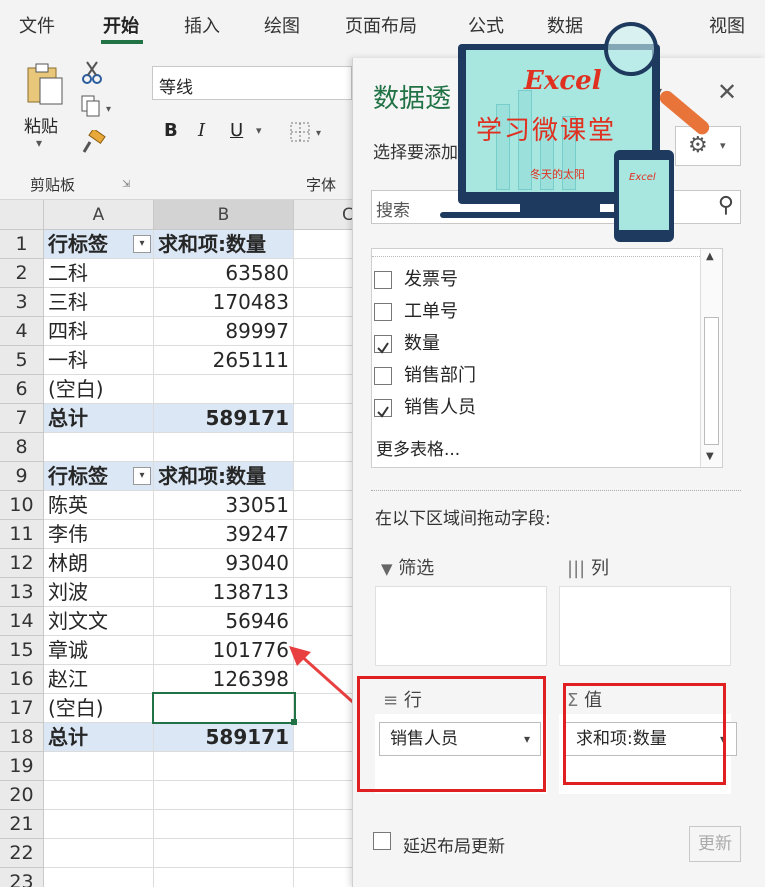  Describe the element at coordinates (22, 447) in the screenshot. I see `row-header: 8` at that location.